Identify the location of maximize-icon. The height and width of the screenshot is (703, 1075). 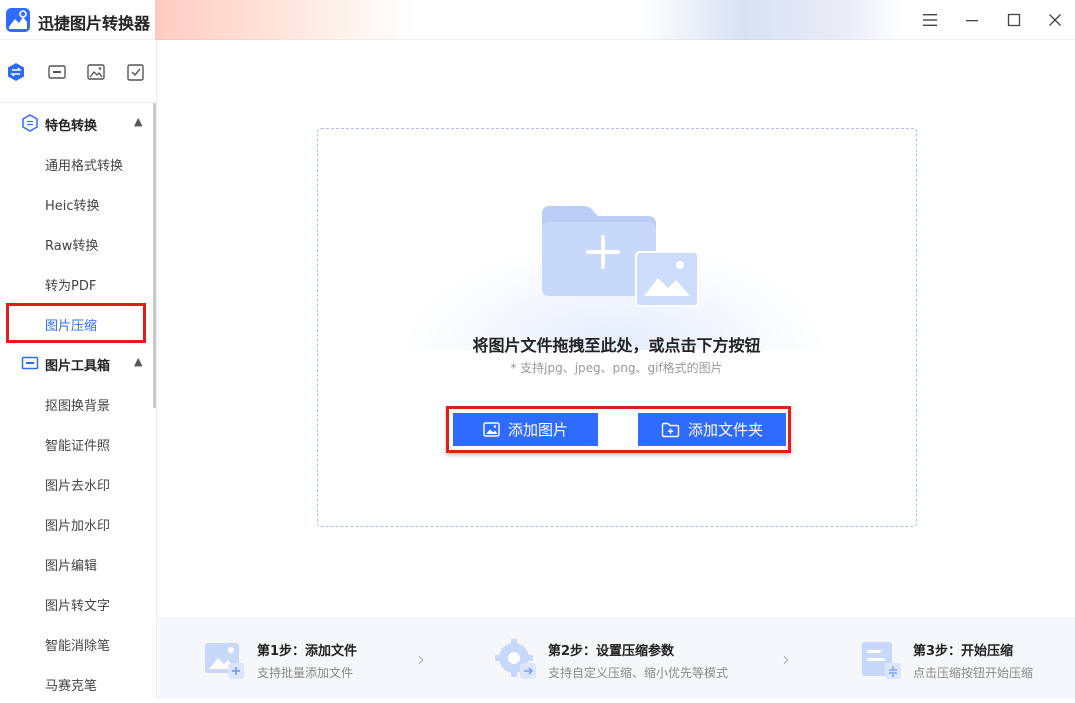
(1014, 20).